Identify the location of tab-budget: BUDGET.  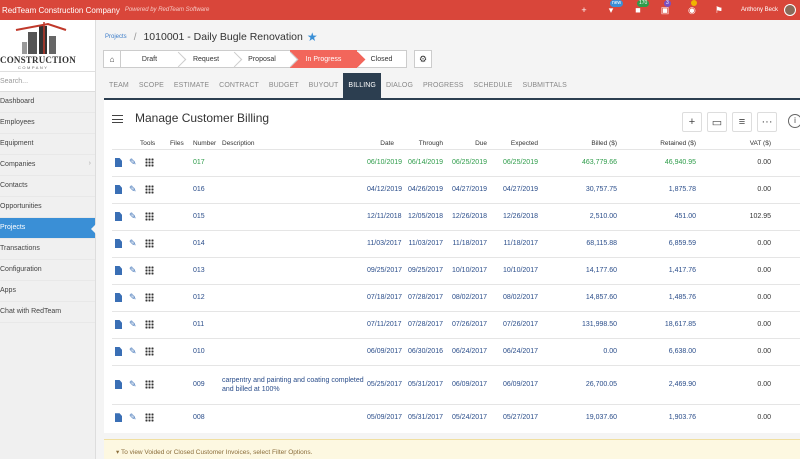
(284, 85).